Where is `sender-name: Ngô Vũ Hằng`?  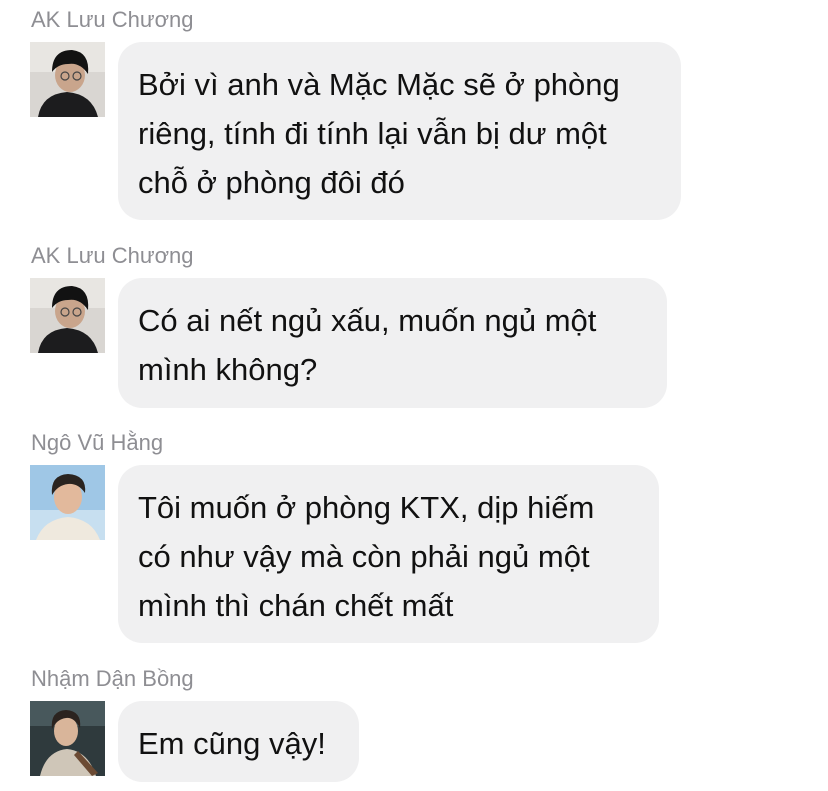
sender-name: Ngô Vũ Hằng is located at coordinates (97, 442).